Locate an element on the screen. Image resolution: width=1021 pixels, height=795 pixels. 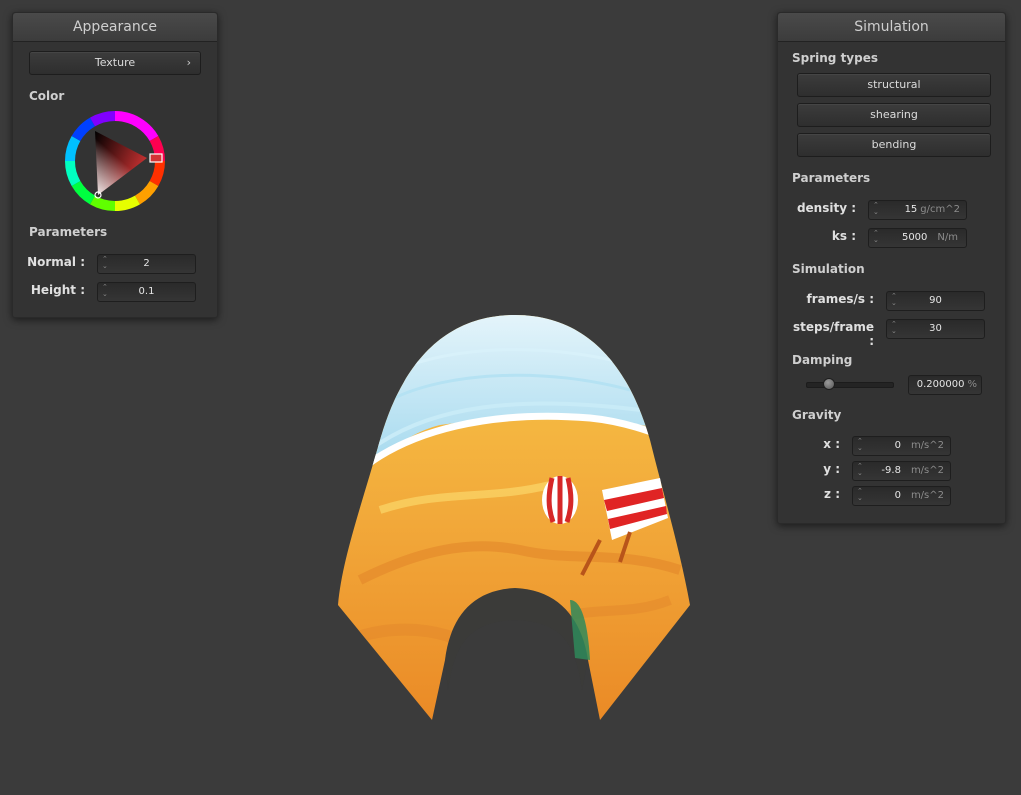
simulation-section-label: Simulation is located at coordinates (828, 269).